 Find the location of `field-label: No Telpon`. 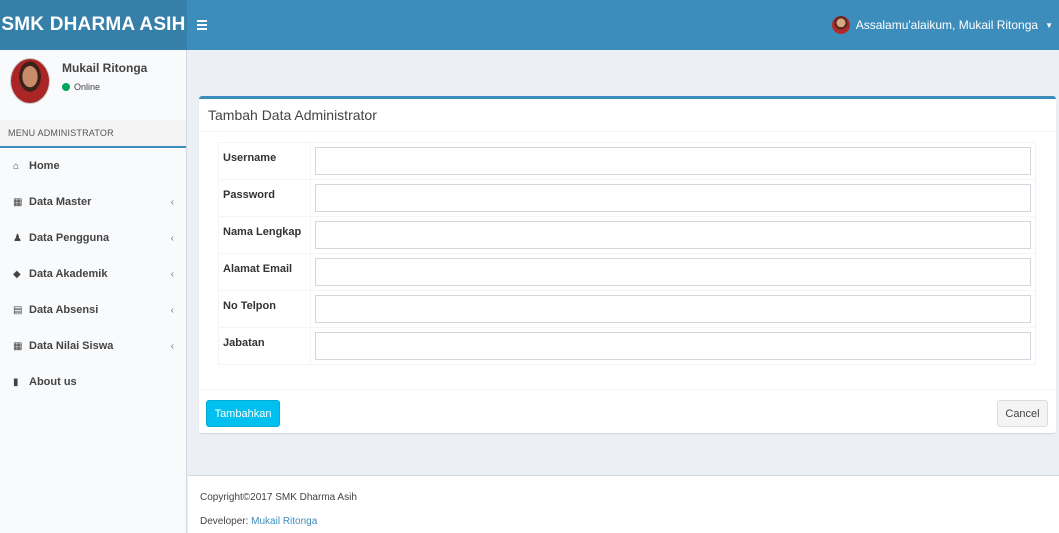

field-label: No Telpon is located at coordinates (264, 309).